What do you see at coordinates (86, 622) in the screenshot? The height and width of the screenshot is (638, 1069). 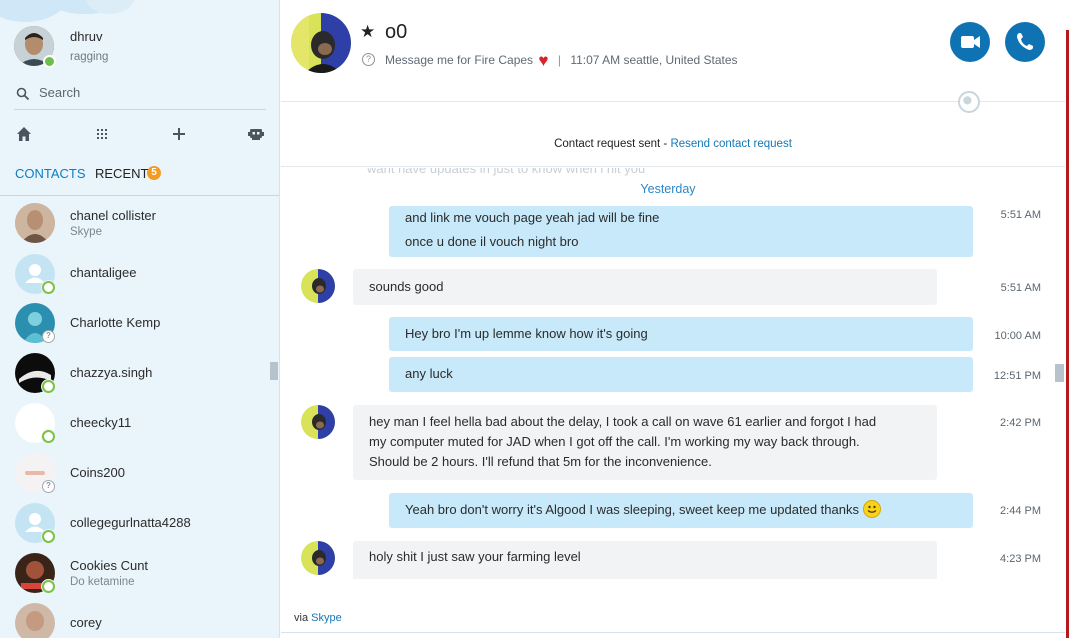 I see `contact-name: corey` at bounding box center [86, 622].